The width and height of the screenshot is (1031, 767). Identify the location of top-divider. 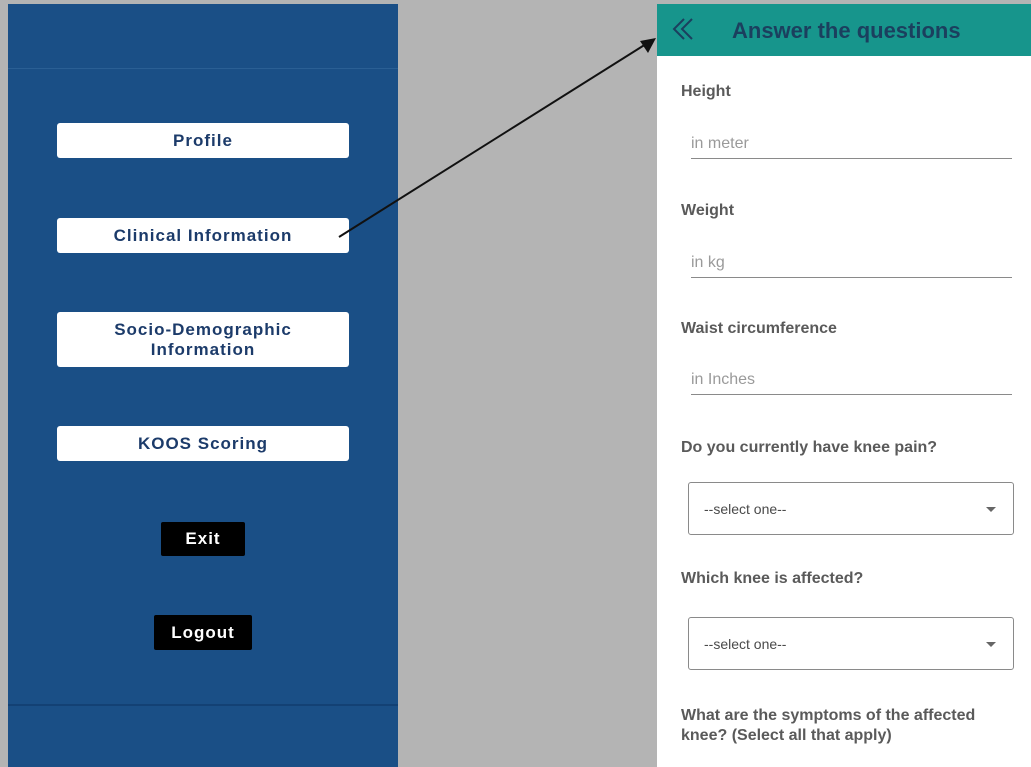
(203, 68).